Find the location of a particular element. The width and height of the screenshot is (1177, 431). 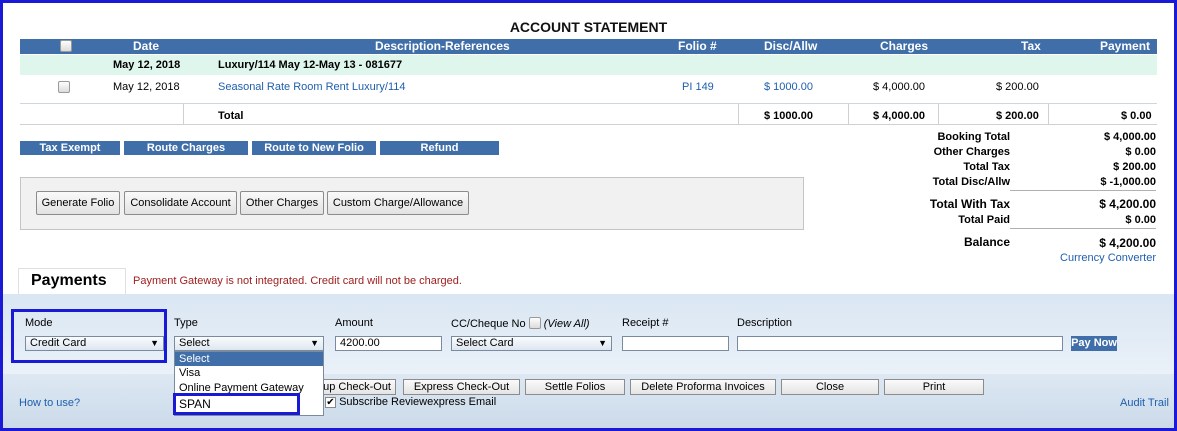

total-tax-label: Total Tax is located at coordinates (986, 167).